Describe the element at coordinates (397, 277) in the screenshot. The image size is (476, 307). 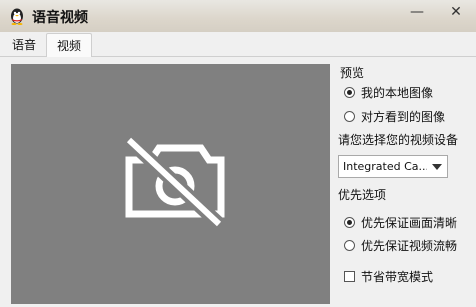
I see `checkbox-label: 节省带宽模式` at that location.